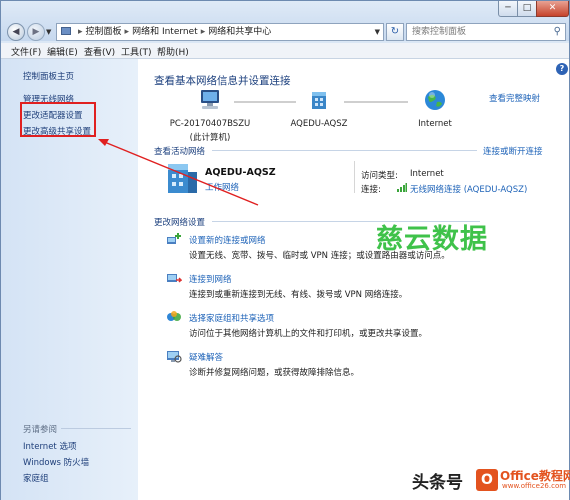 The image size is (570, 500). Describe the element at coordinates (239, 32) in the screenshot. I see `breadcrumb-network-sharing-center: 网络和共享中心` at that location.